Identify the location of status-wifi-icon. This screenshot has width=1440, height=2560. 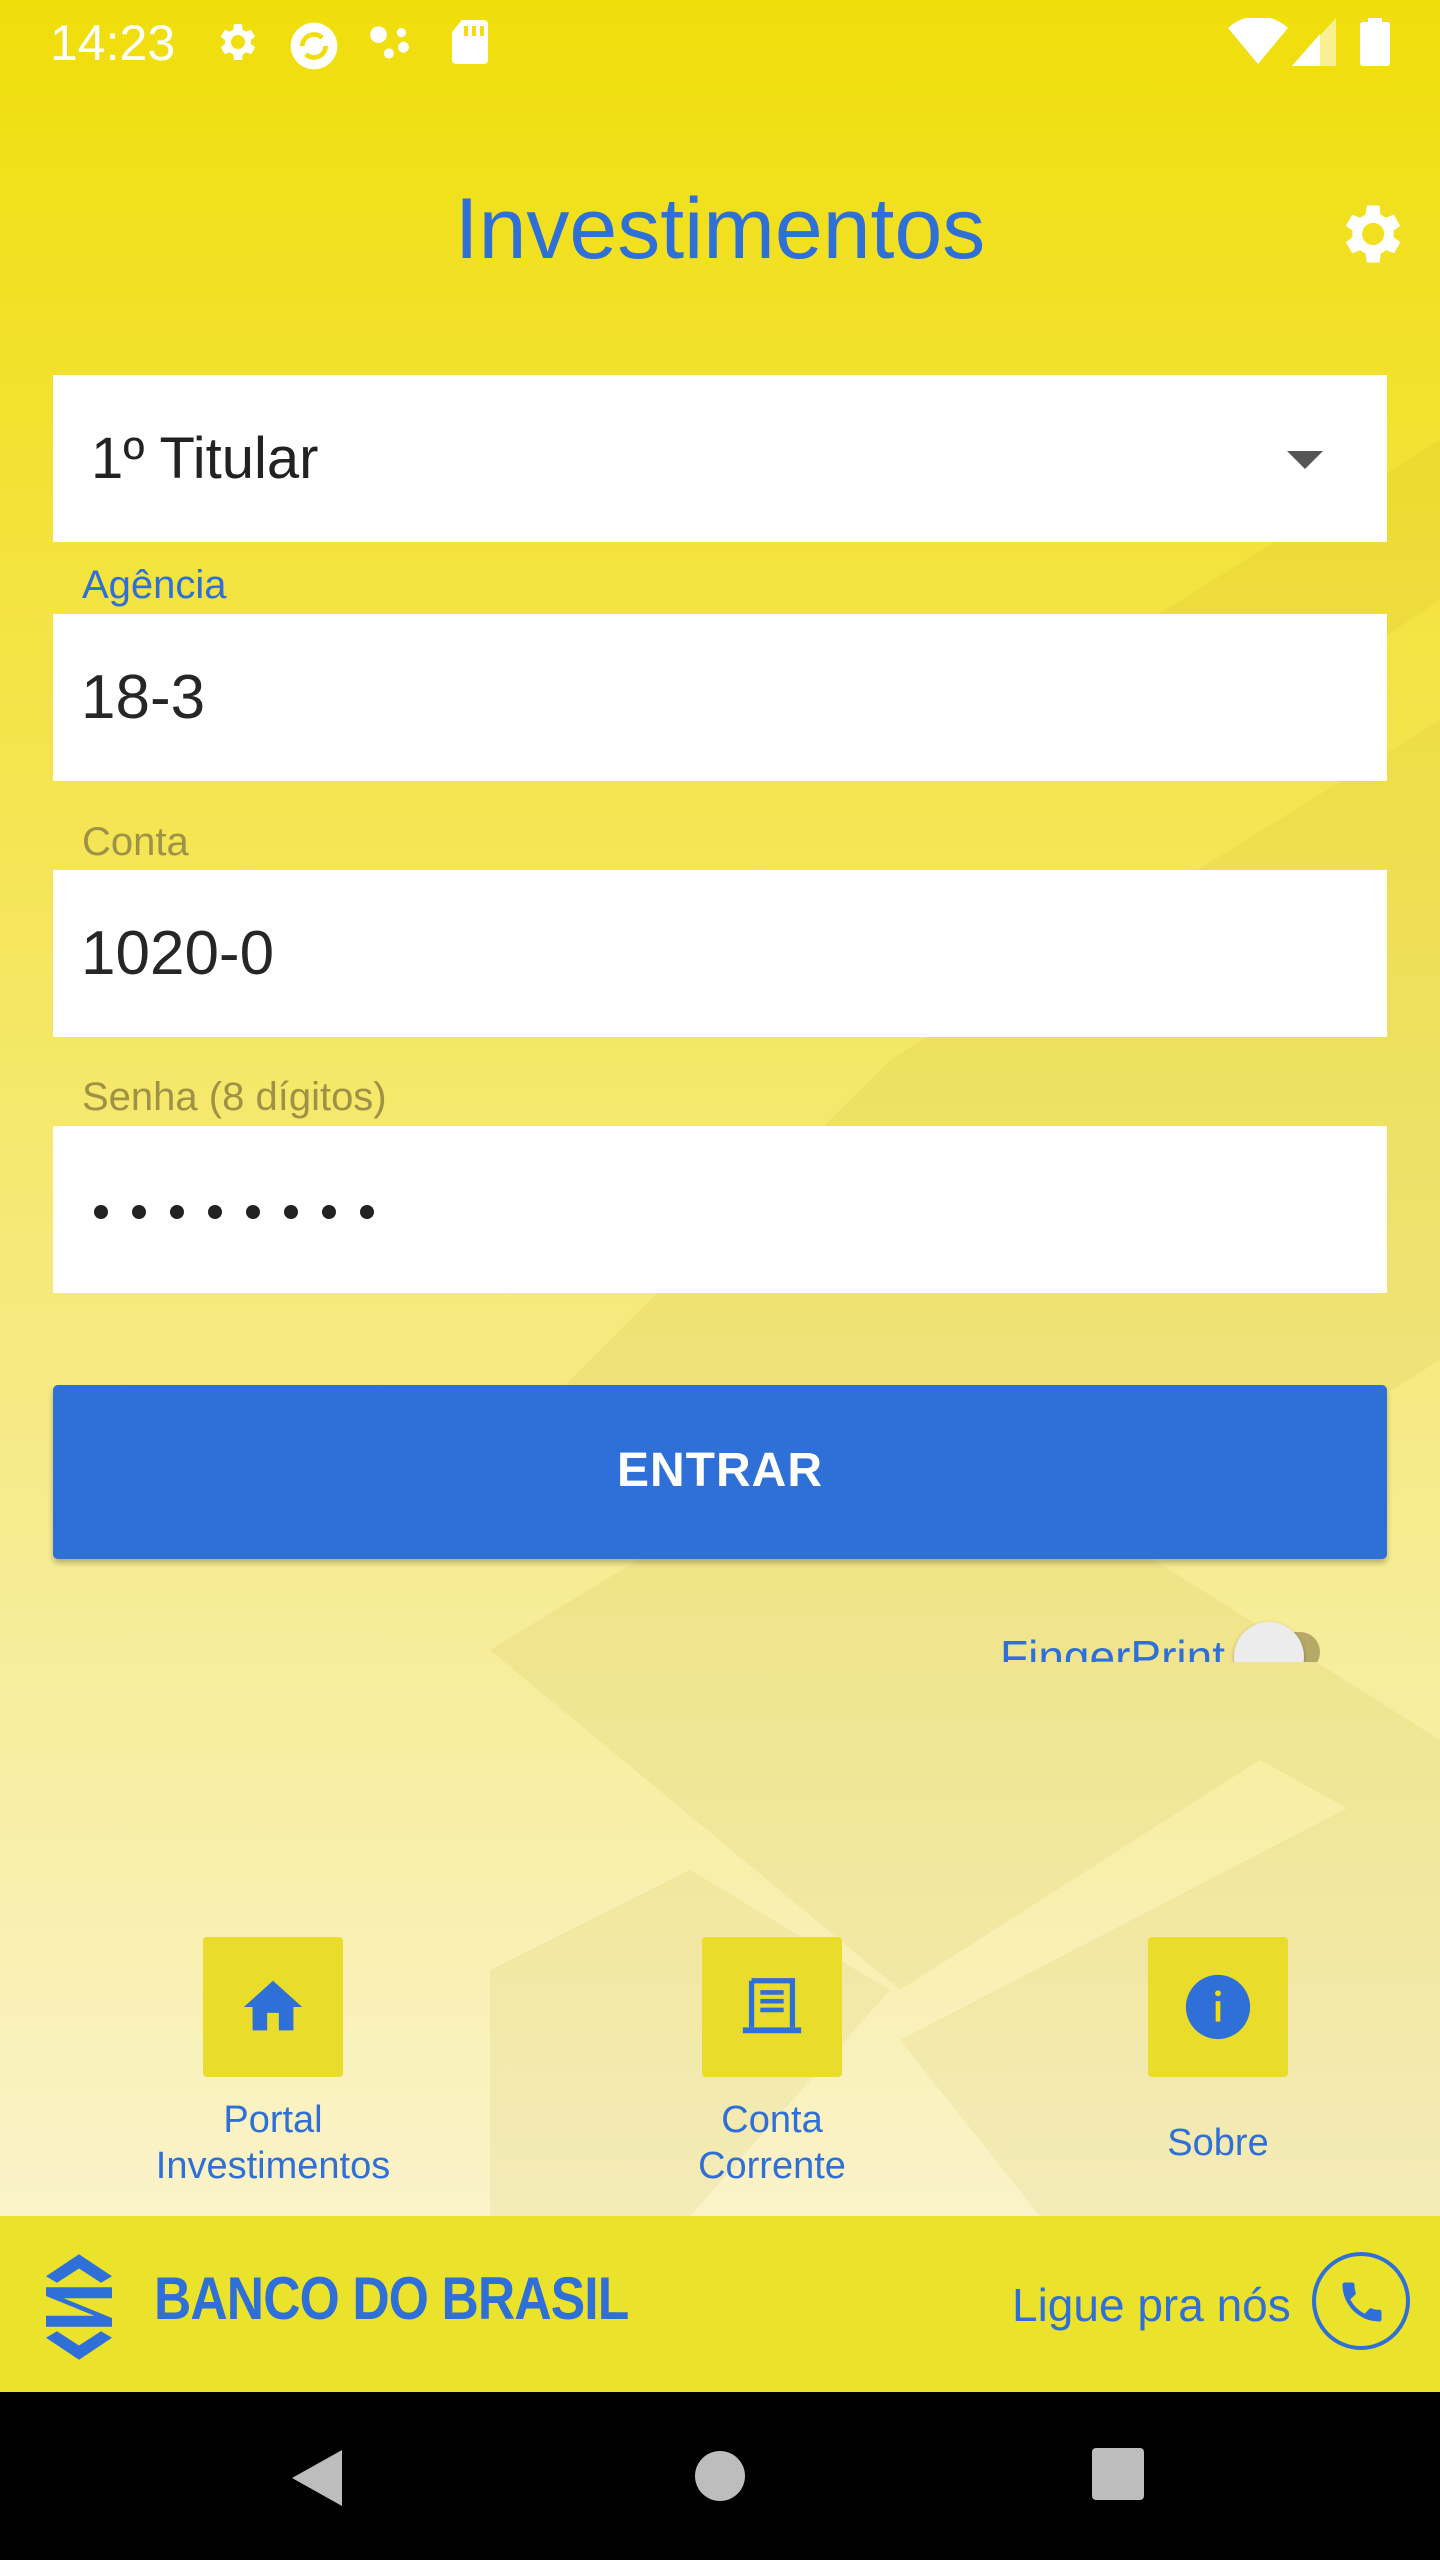
(1258, 41).